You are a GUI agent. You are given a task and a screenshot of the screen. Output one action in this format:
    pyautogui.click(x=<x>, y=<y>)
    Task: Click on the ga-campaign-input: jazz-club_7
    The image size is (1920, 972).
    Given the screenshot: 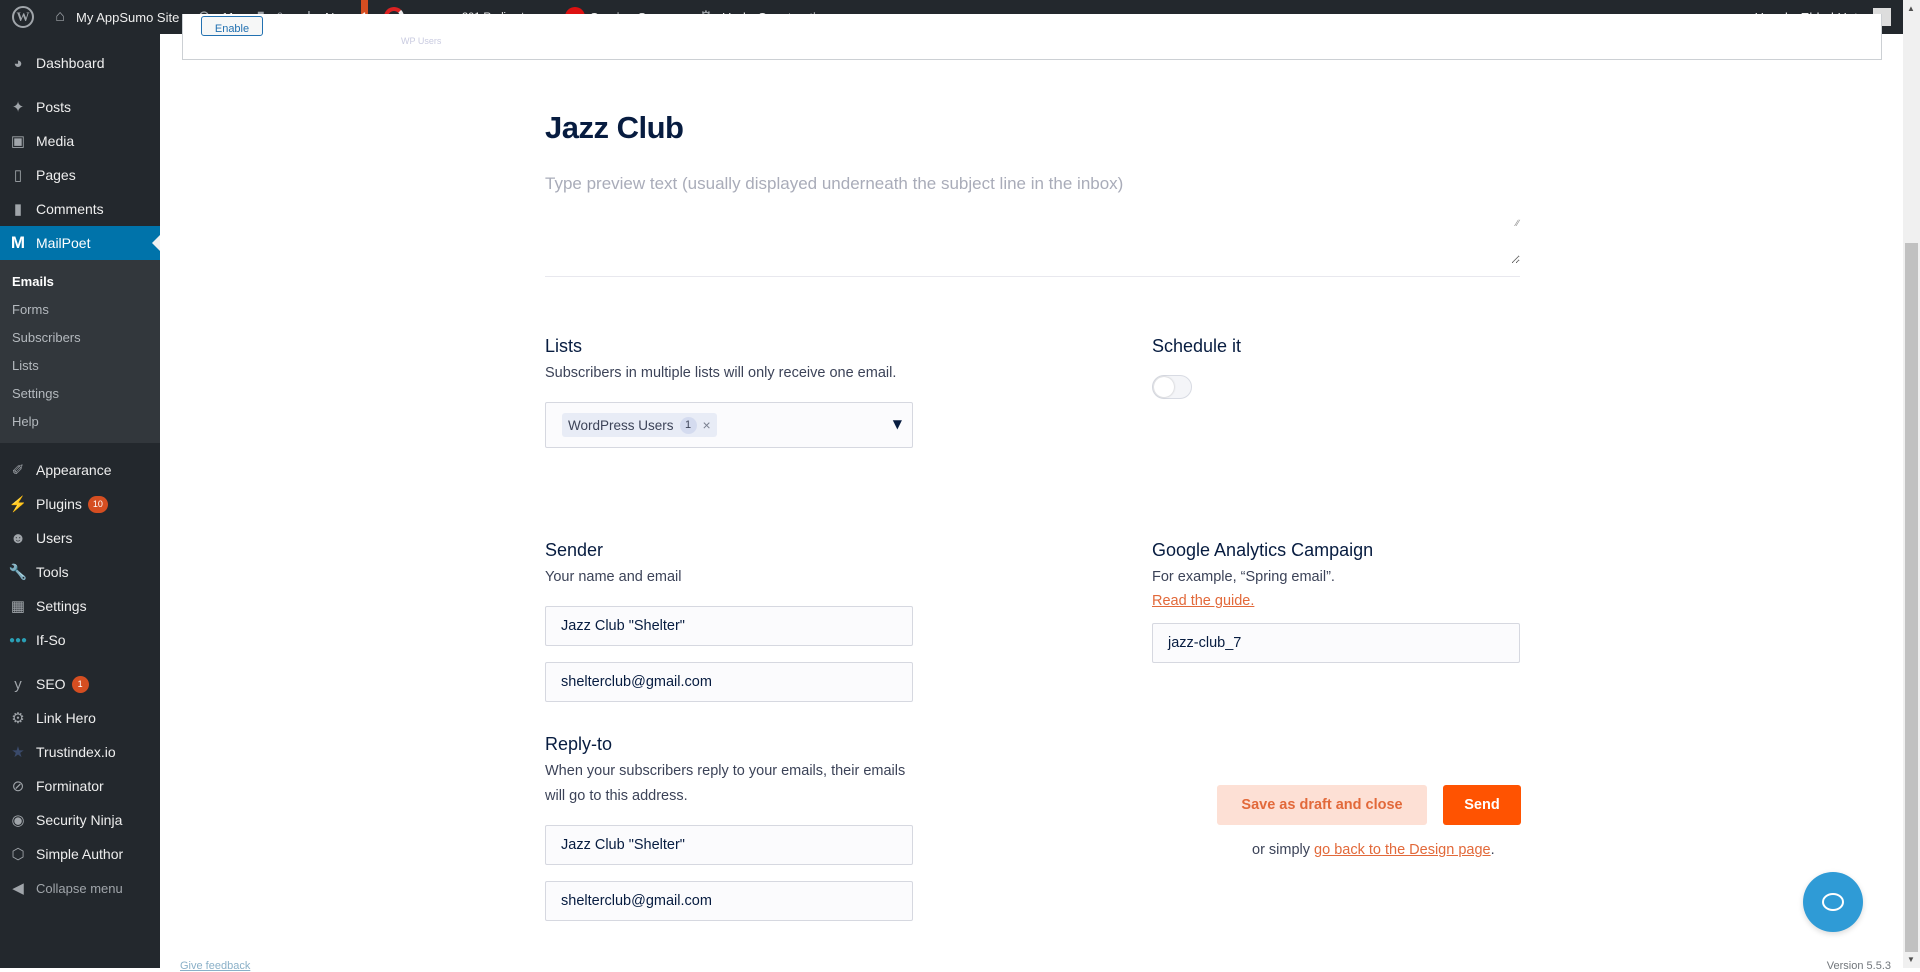 What is the action you would take?
    pyautogui.click(x=1336, y=643)
    